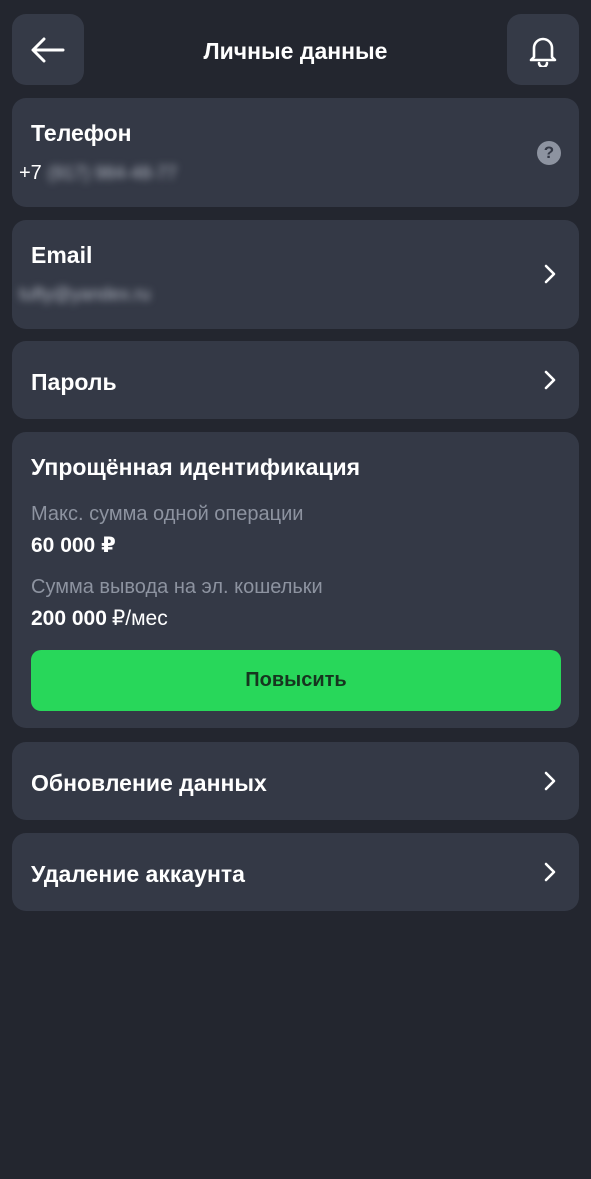  I want to click on withdraw-amount: 200 000 ₽/мес, so click(99, 618).